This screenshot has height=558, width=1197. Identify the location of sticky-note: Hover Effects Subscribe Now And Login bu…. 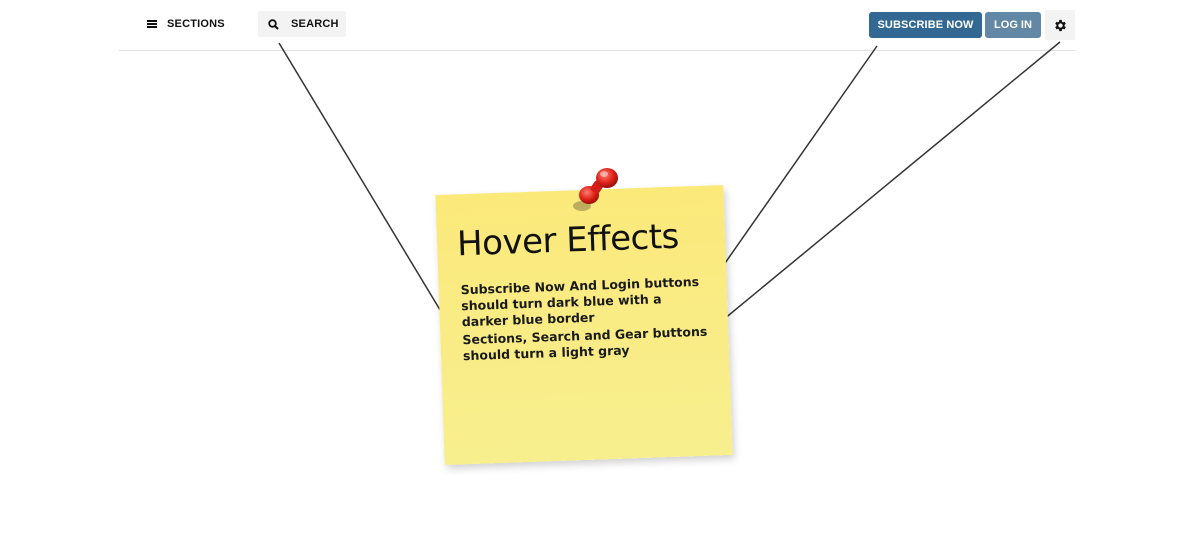
(584, 325).